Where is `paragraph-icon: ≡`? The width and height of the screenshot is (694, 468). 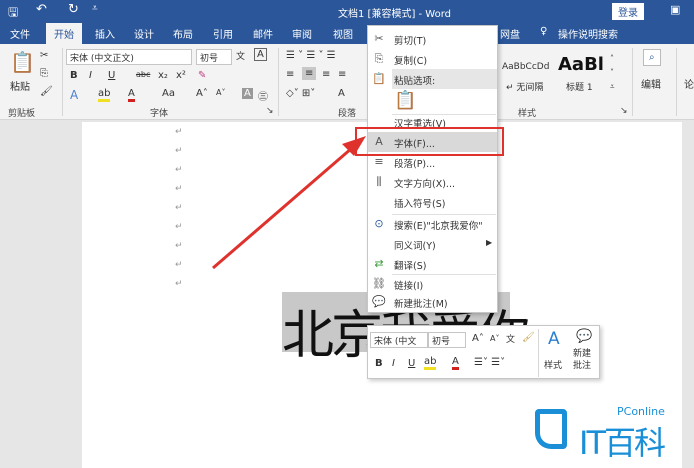 paragraph-icon: ≡ is located at coordinates (379, 161).